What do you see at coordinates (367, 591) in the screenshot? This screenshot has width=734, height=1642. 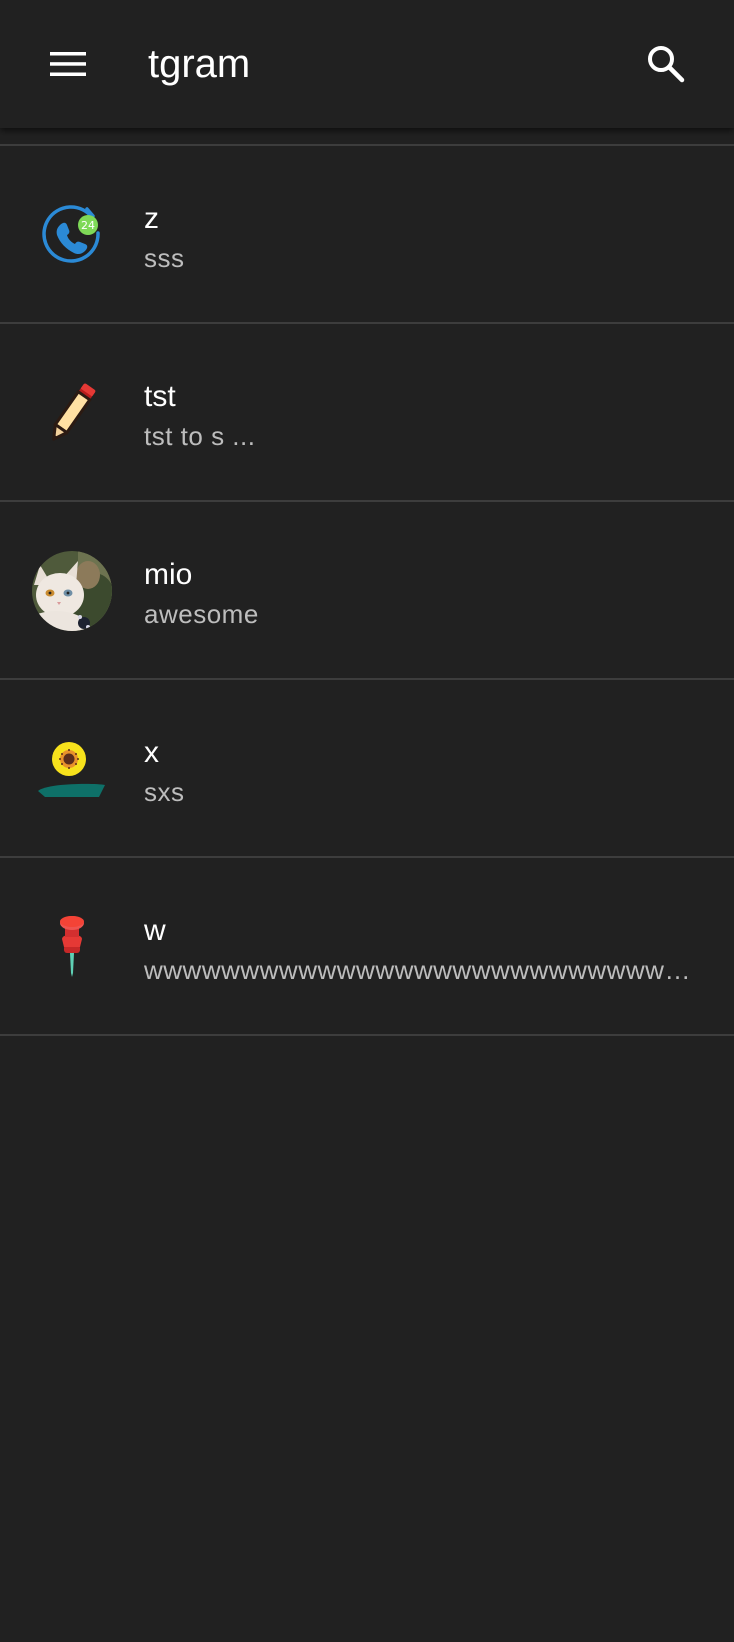 I see `chat-item-mio: mio awesome` at bounding box center [367, 591].